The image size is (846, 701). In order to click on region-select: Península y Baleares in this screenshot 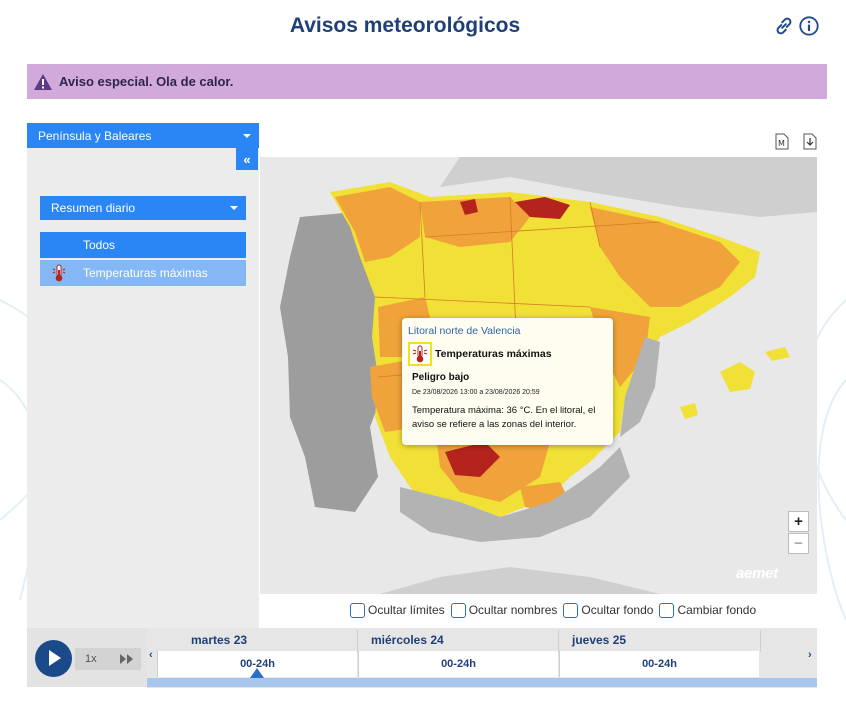, I will do `click(143, 135)`.